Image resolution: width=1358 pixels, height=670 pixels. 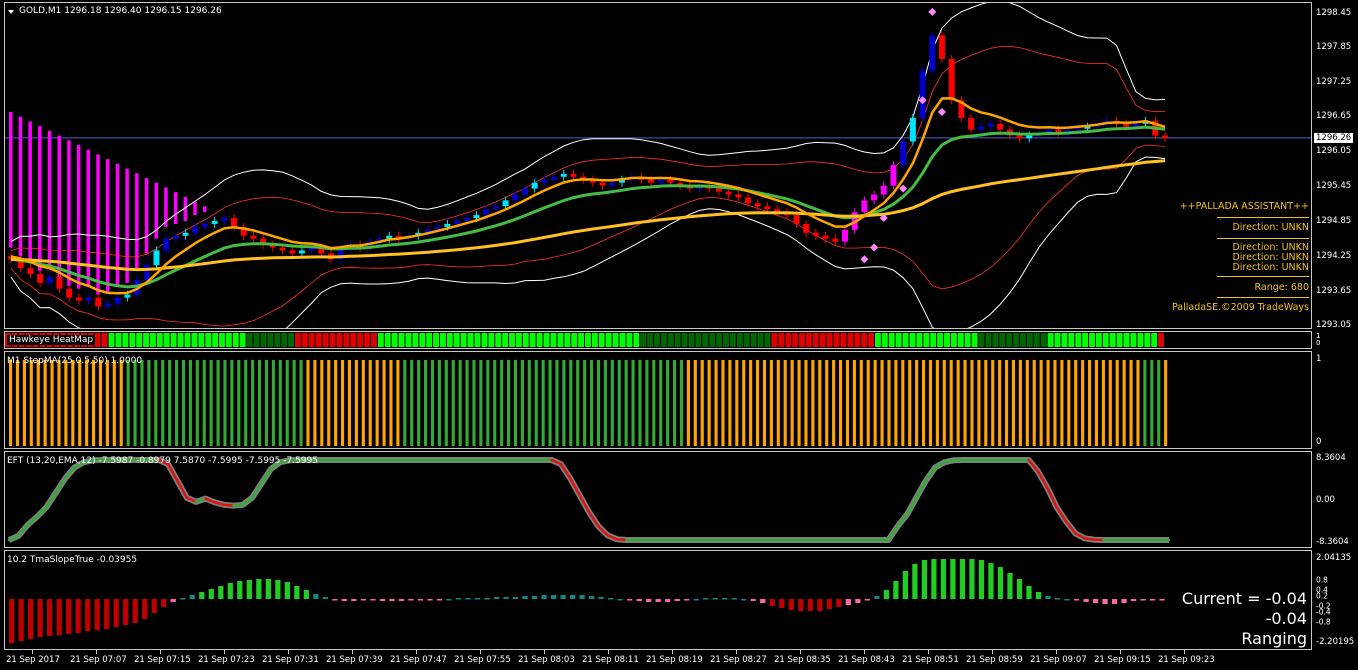 What do you see at coordinates (1318, 343) in the screenshot?
I see `heatmap-tick-label: 0` at bounding box center [1318, 343].